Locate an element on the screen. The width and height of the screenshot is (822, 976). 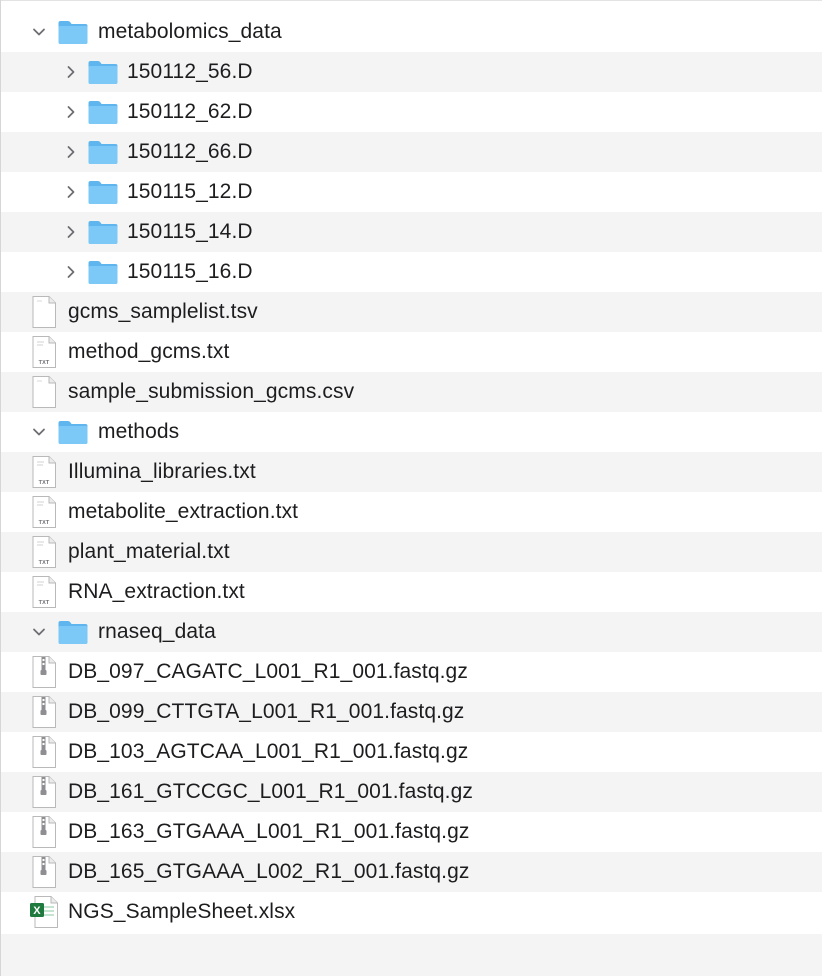
file-name: method_gcms.txt is located at coordinates (149, 351).